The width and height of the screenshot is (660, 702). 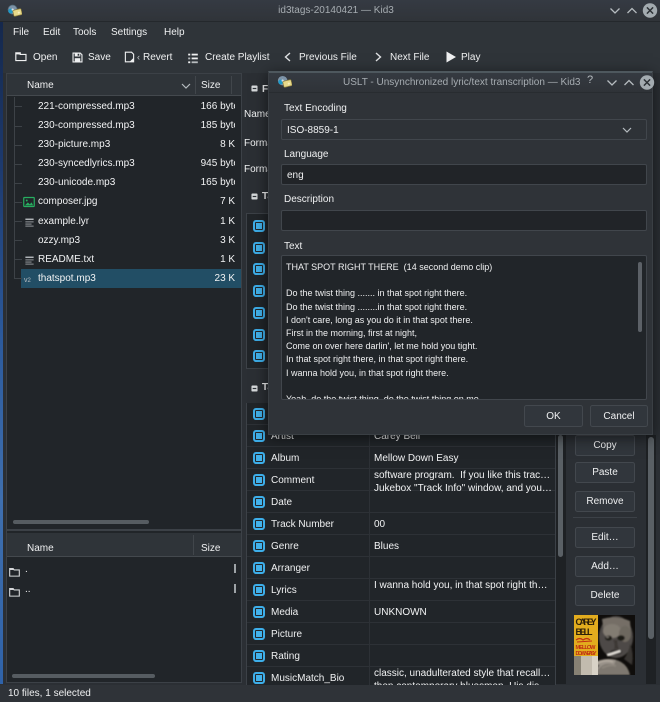 What do you see at coordinates (586, 654) in the screenshot?
I see `svg-text: DOWN EASY` at bounding box center [586, 654].